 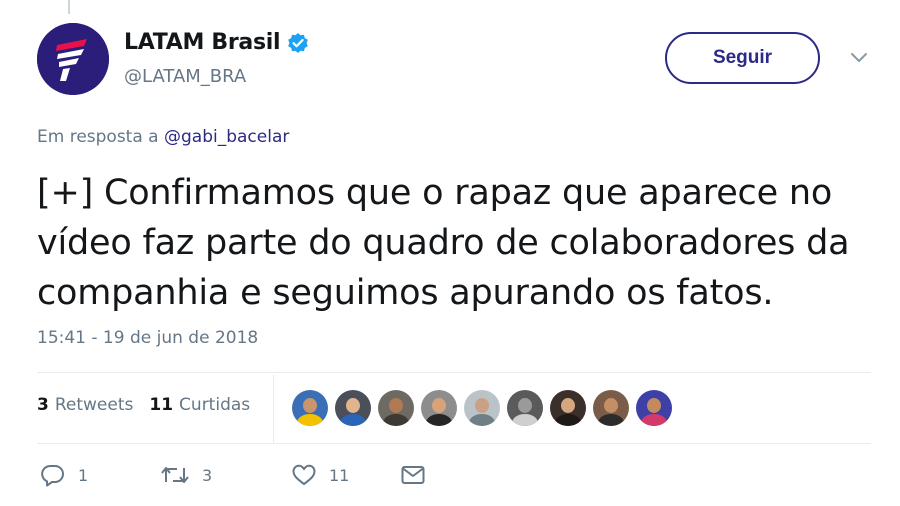 I want to click on reply-prefix: Em resposta a, so click(x=100, y=137).